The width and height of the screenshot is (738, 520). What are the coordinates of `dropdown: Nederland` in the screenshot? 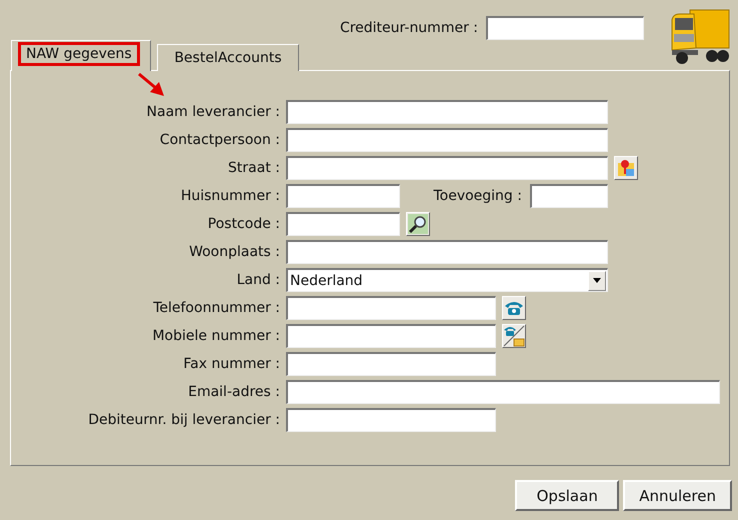 It's located at (447, 280).